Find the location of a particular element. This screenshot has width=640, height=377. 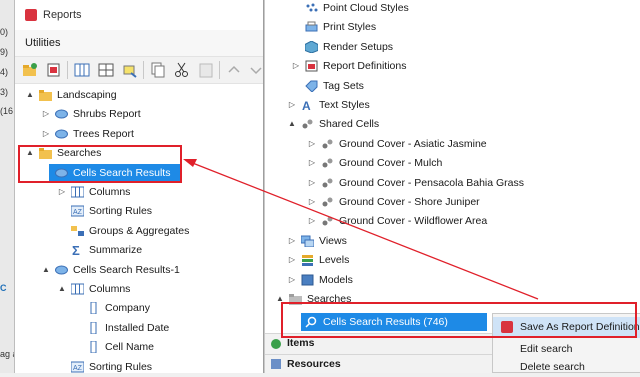

report-tree-item: AZ Sorting Rules is located at coordinates (139, 211).